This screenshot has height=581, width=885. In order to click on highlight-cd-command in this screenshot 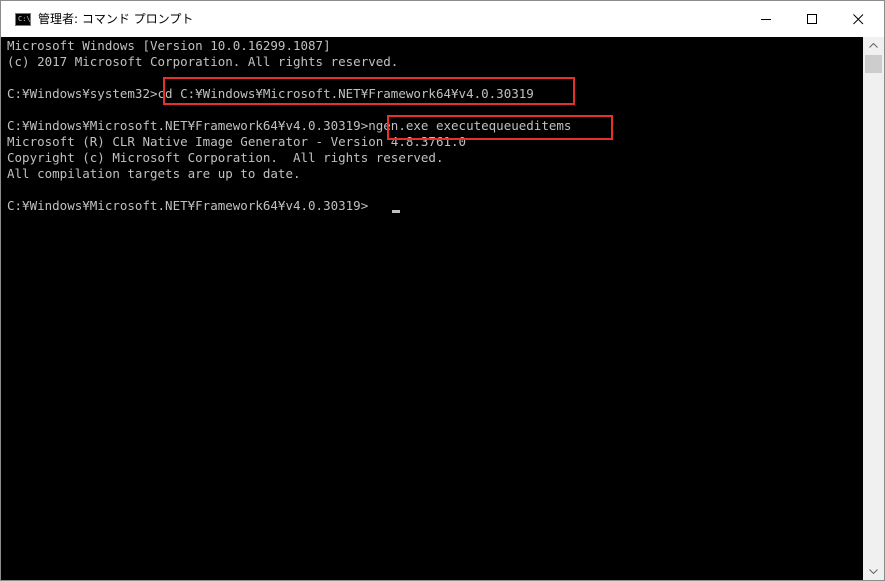, I will do `click(369, 91)`.